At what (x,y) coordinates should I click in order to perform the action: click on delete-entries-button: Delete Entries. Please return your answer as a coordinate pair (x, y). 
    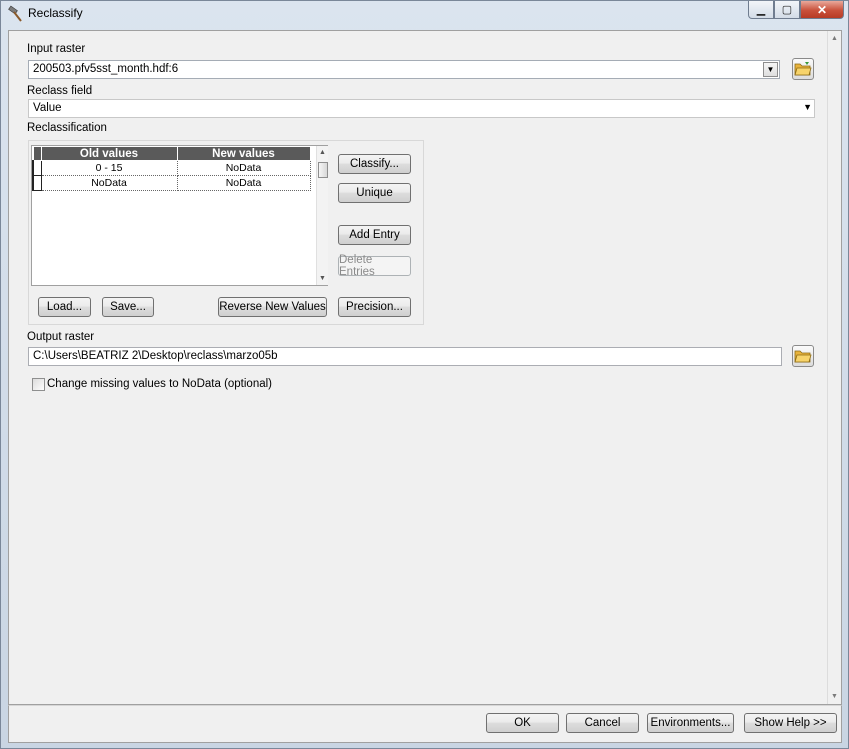
    Looking at the image, I should click on (374, 266).